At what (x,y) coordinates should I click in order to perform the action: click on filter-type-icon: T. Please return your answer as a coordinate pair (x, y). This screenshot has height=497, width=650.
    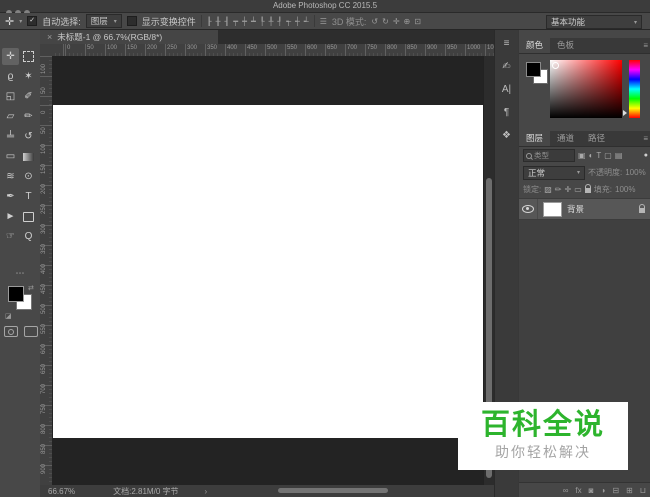
    Looking at the image, I should click on (598, 155).